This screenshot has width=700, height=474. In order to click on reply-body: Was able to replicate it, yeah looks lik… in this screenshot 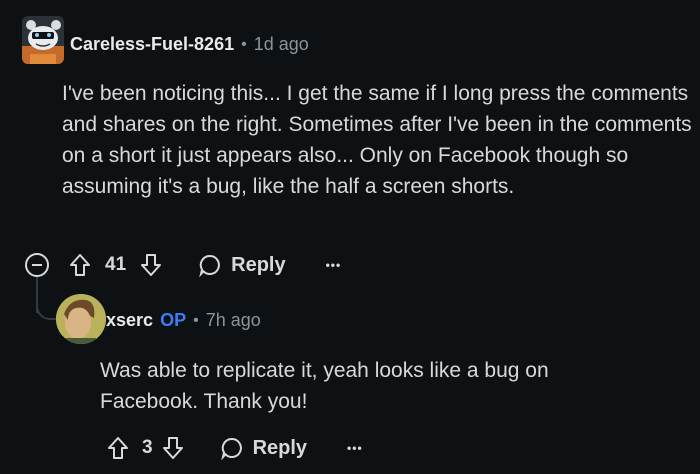, I will do `click(324, 386)`.